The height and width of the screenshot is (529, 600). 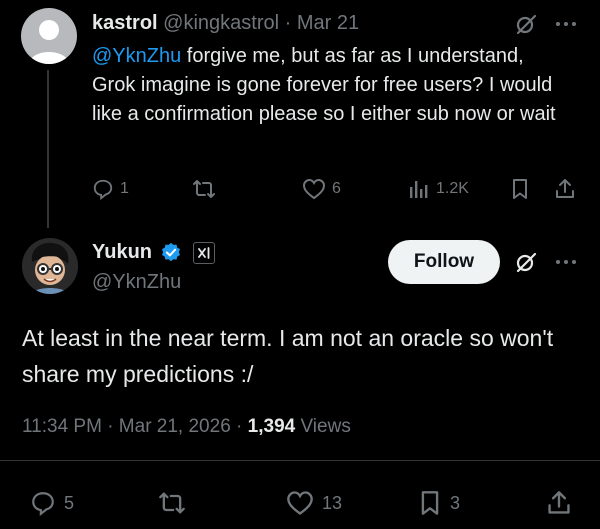 What do you see at coordinates (526, 262) in the screenshot?
I see `reply-grok-icon` at bounding box center [526, 262].